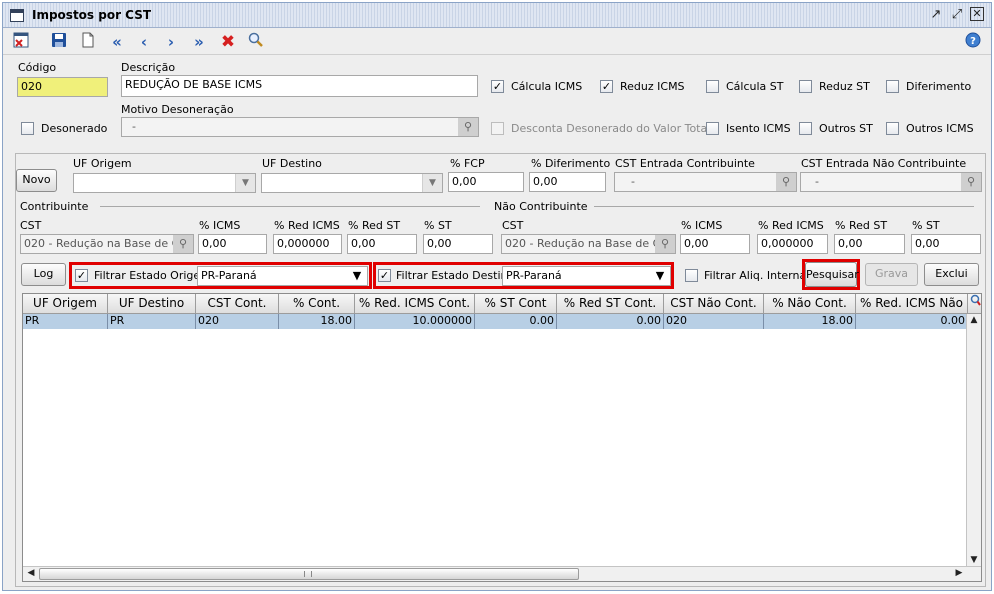  I want to click on contrib-cst-label: CST, so click(31, 225).